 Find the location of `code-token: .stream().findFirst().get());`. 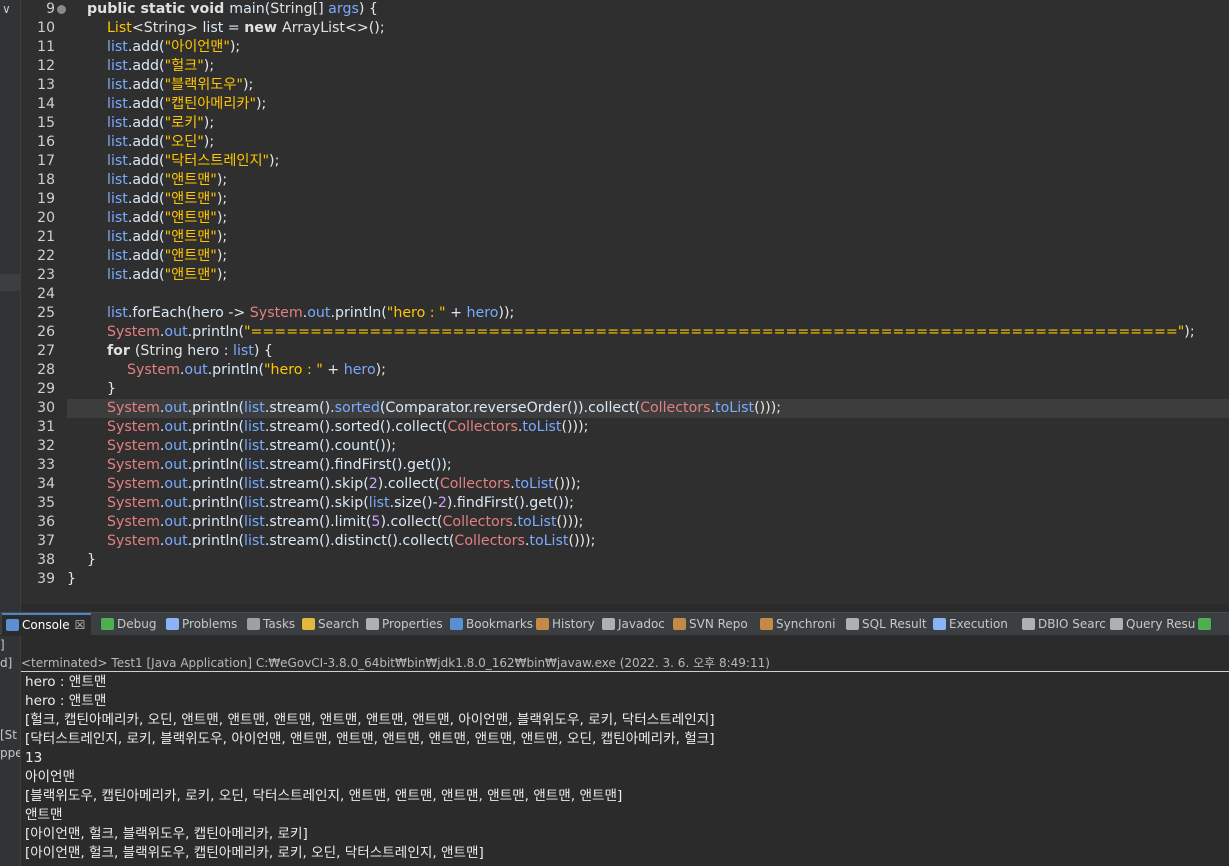

code-token: .stream().findFirst().get()); is located at coordinates (358, 465).